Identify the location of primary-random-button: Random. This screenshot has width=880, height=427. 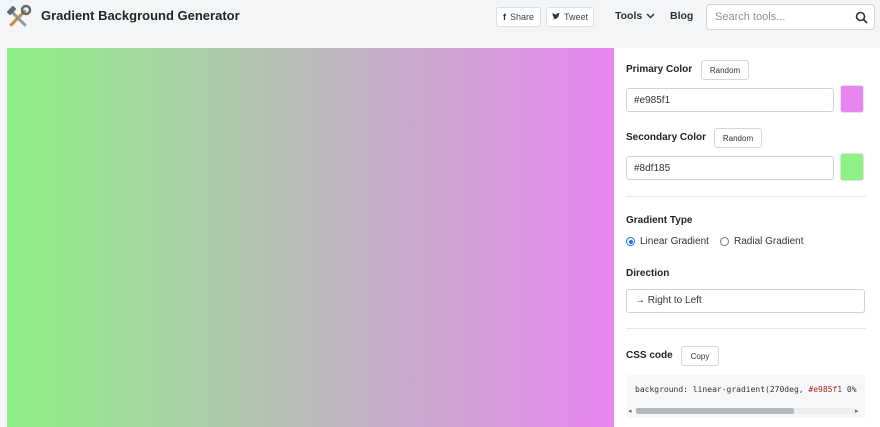
(725, 70).